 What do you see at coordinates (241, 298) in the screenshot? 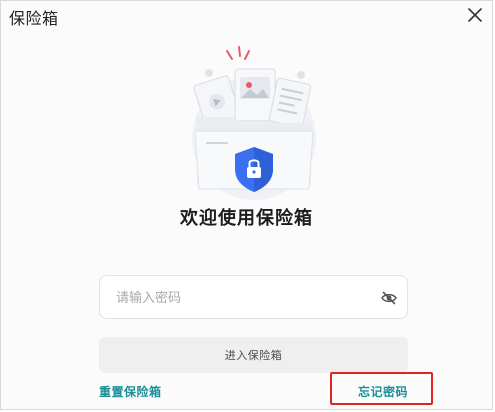
I see `password-input` at bounding box center [241, 298].